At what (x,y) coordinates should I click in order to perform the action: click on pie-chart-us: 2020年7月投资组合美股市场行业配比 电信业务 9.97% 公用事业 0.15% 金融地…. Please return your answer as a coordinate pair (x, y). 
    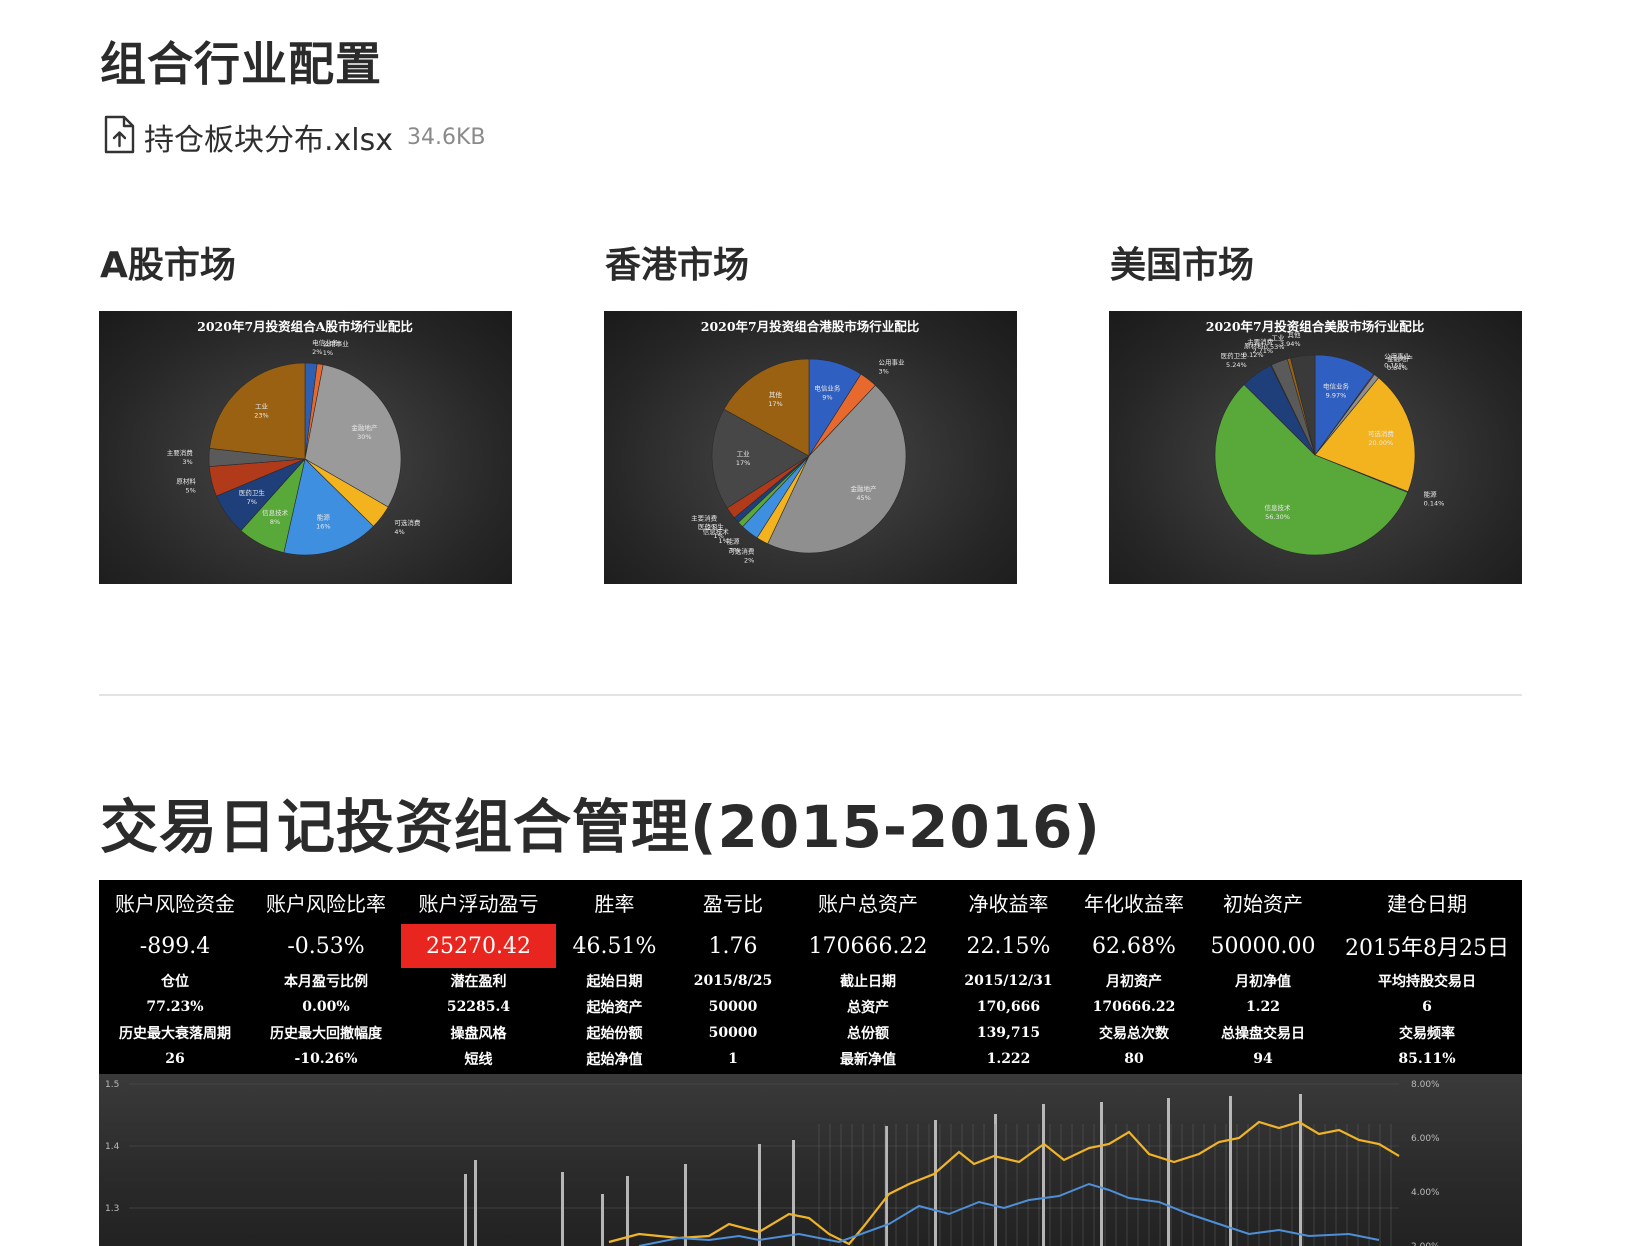
    Looking at the image, I should click on (1315, 447).